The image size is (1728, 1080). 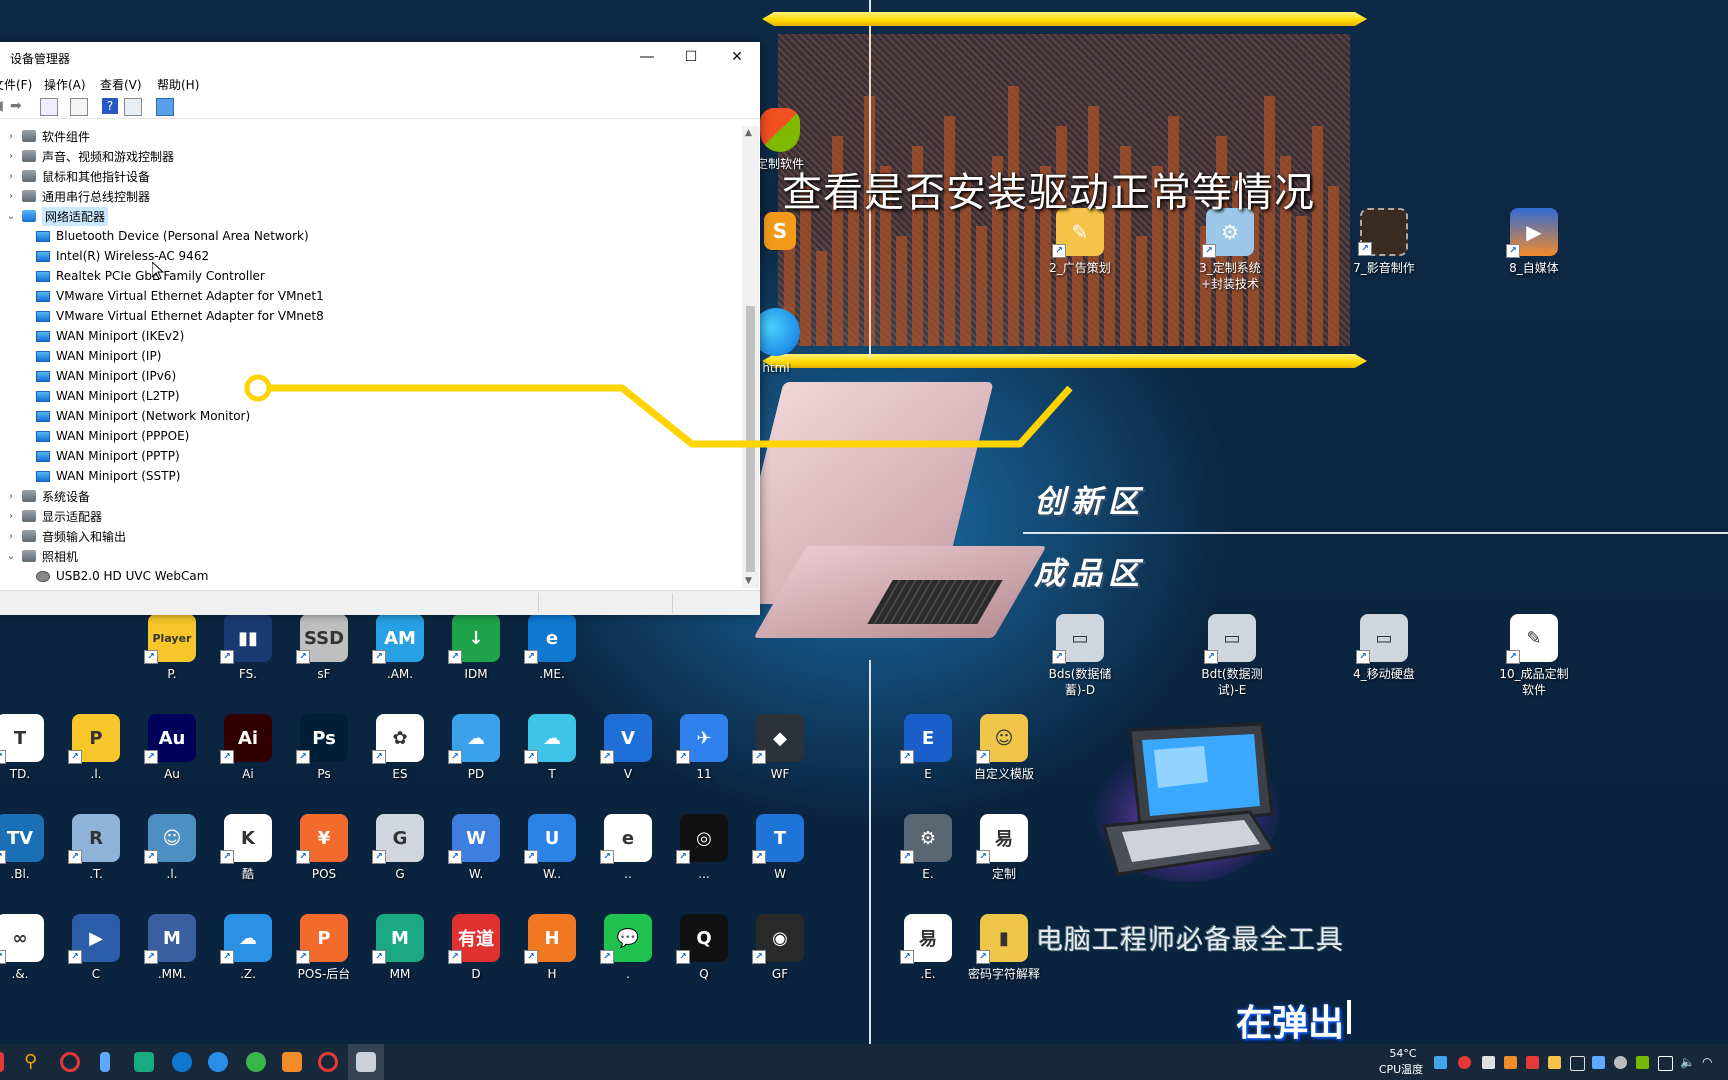 What do you see at coordinates (400, 648) in the screenshot?
I see `desktop-icon: AM ↗ .AM.` at bounding box center [400, 648].